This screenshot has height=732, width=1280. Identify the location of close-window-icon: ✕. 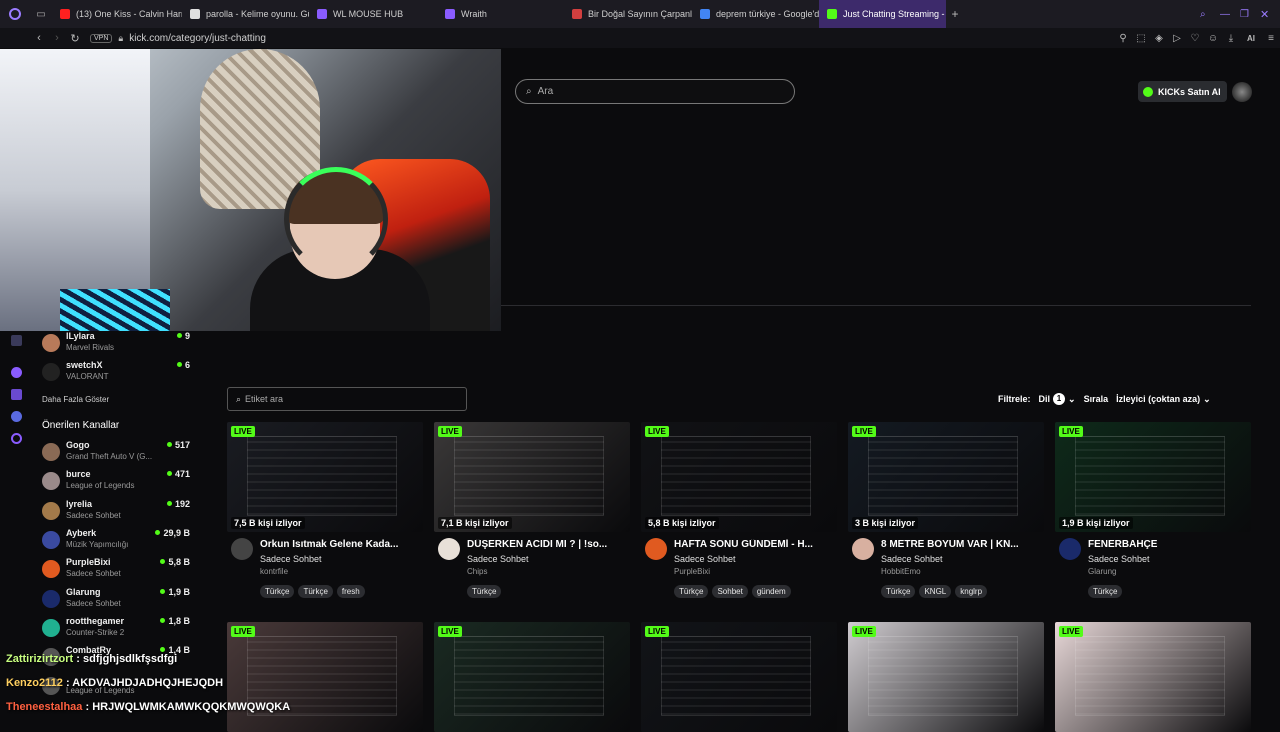
(1270, 14).